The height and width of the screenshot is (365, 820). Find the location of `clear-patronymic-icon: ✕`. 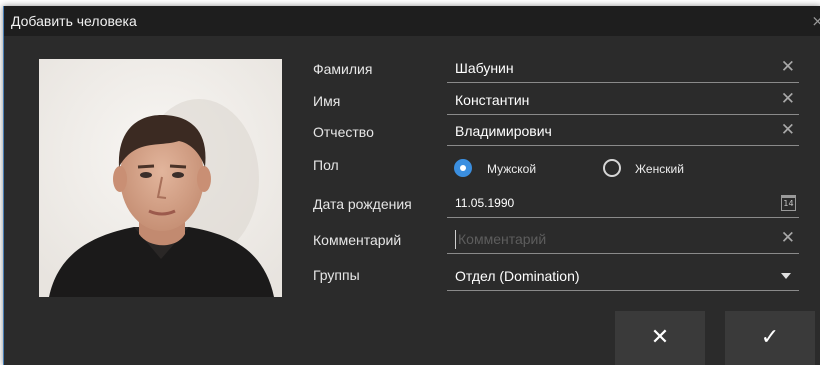

clear-patronymic-icon: ✕ is located at coordinates (788, 130).